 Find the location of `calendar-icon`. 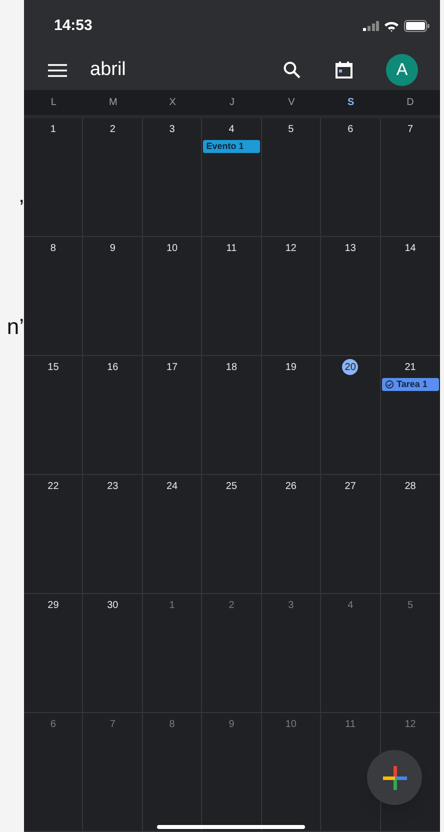

calendar-icon is located at coordinates (344, 70).